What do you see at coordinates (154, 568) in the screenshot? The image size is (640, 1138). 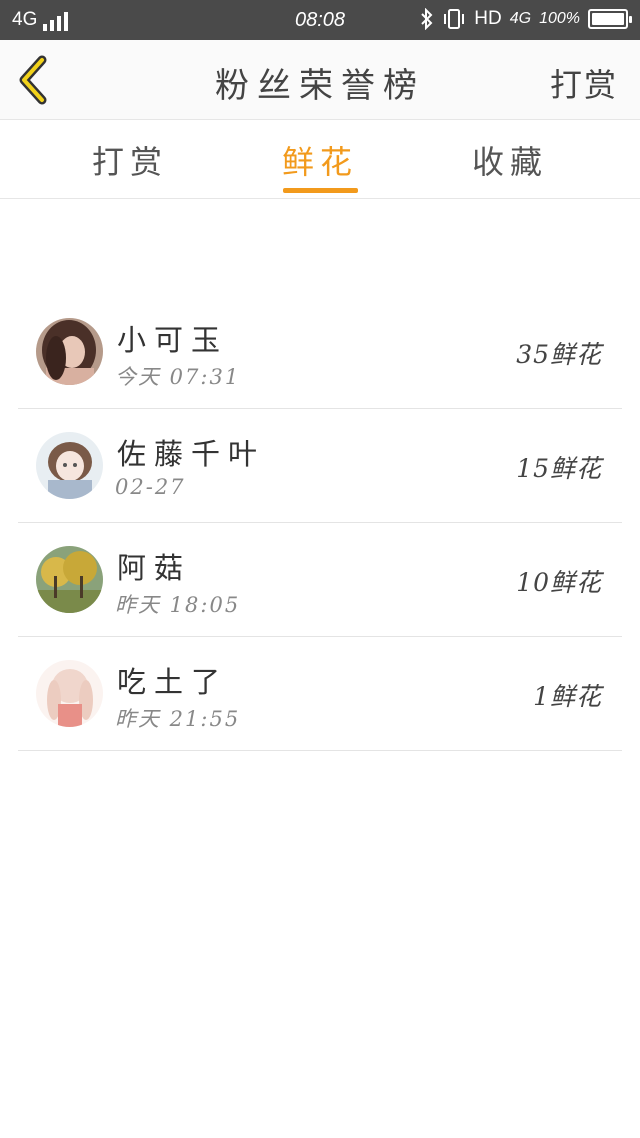 I see `user-name: 阿菇` at bounding box center [154, 568].